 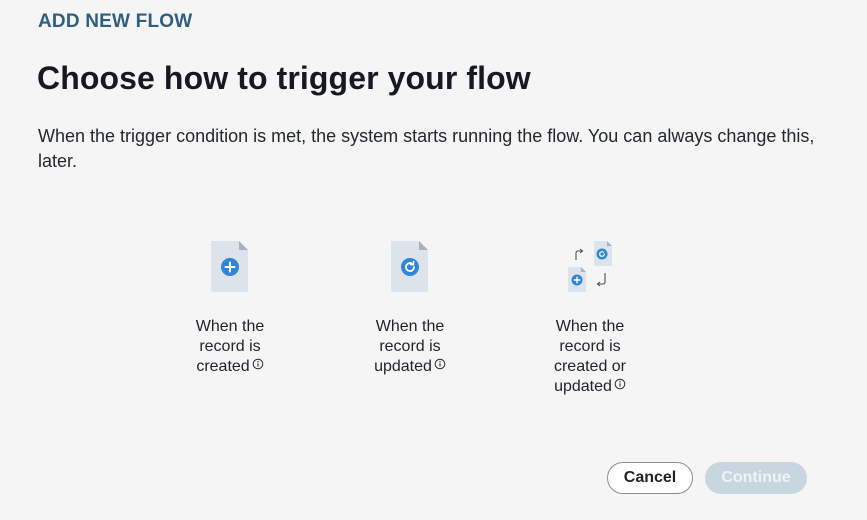 I want to click on trigger-option-created: When the record is created, so click(x=230, y=307).